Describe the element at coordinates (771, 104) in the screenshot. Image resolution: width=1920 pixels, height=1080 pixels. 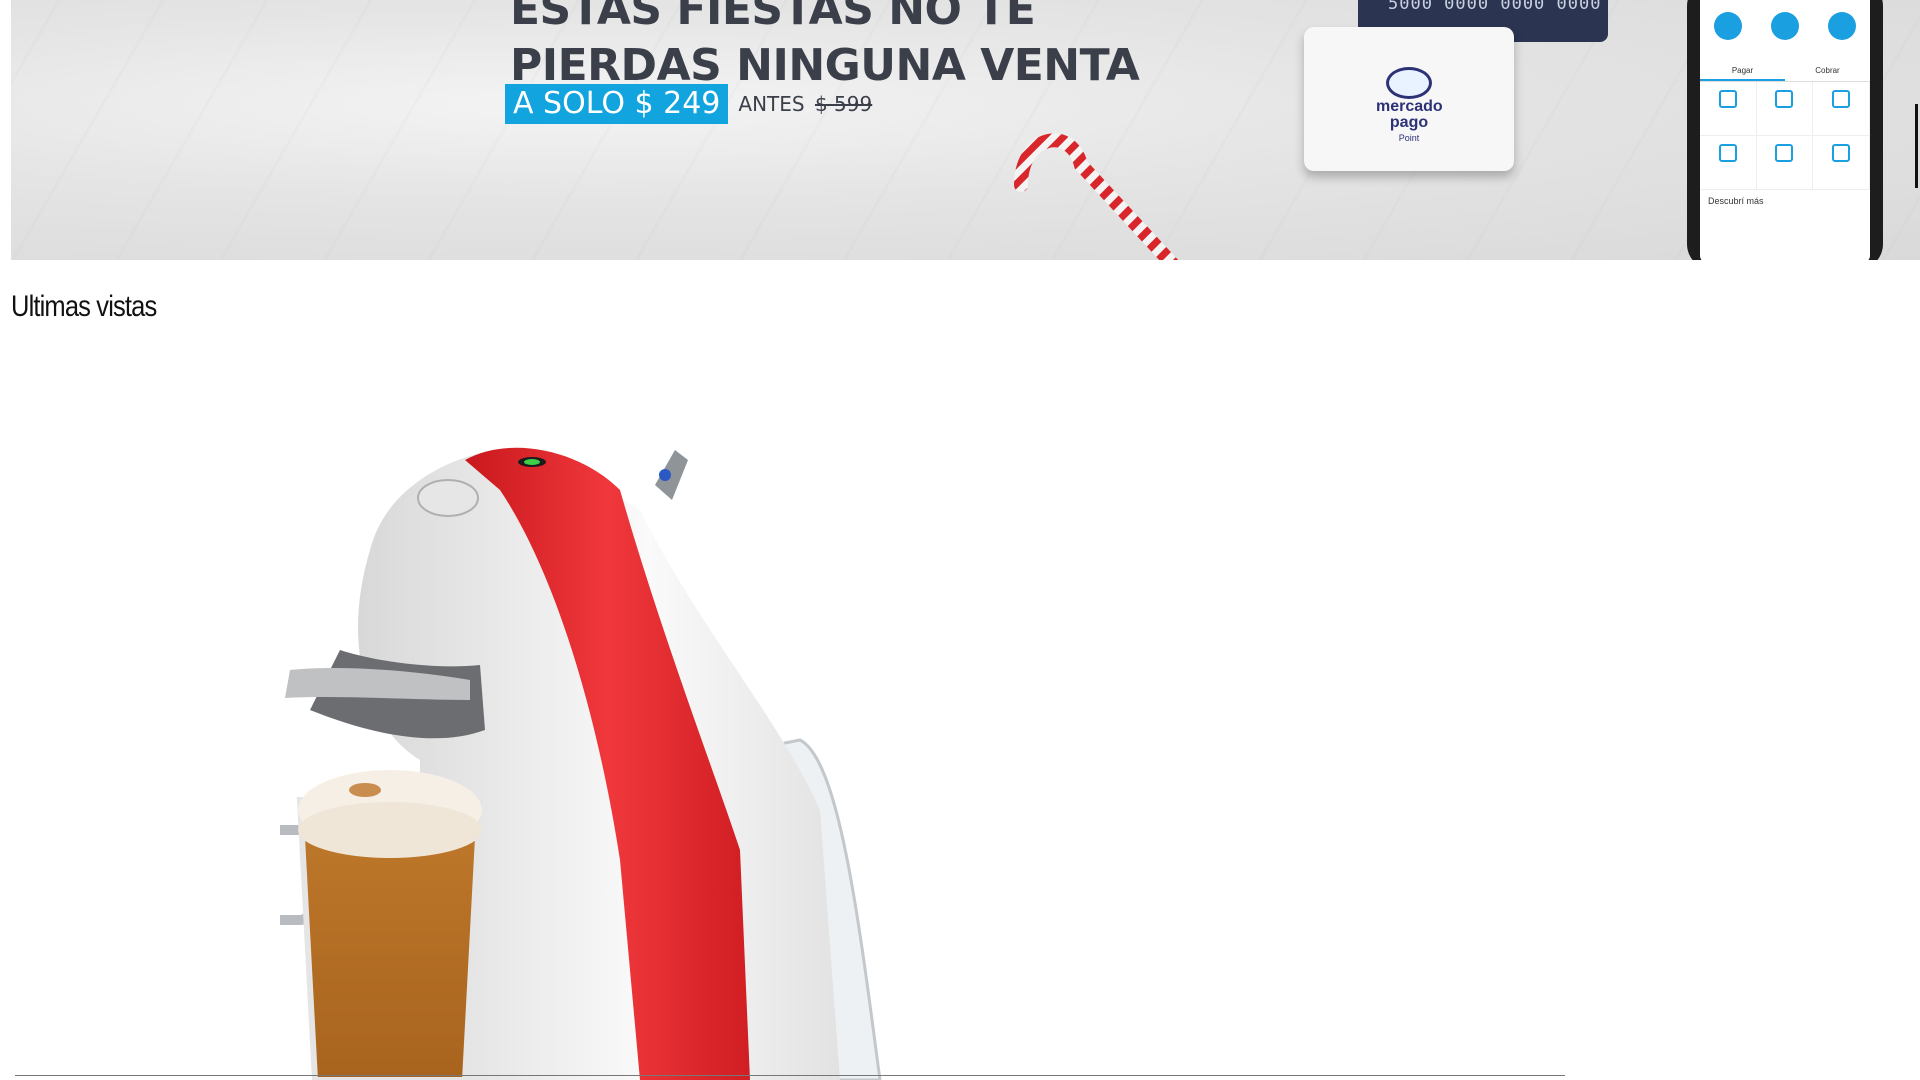
I see `before-label: ANTES` at that location.